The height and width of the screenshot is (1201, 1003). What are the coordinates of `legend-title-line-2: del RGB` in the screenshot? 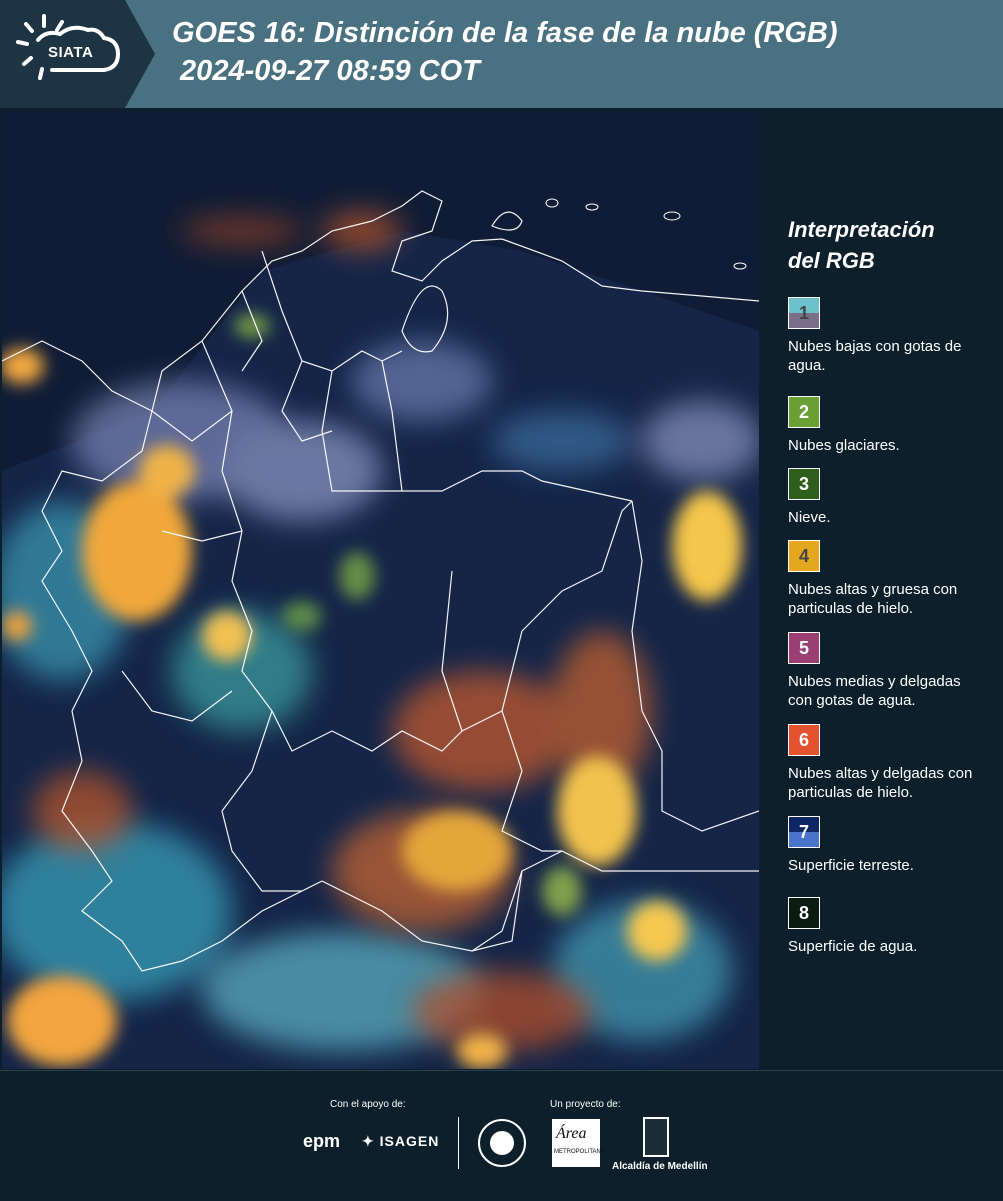 It's located at (831, 260).